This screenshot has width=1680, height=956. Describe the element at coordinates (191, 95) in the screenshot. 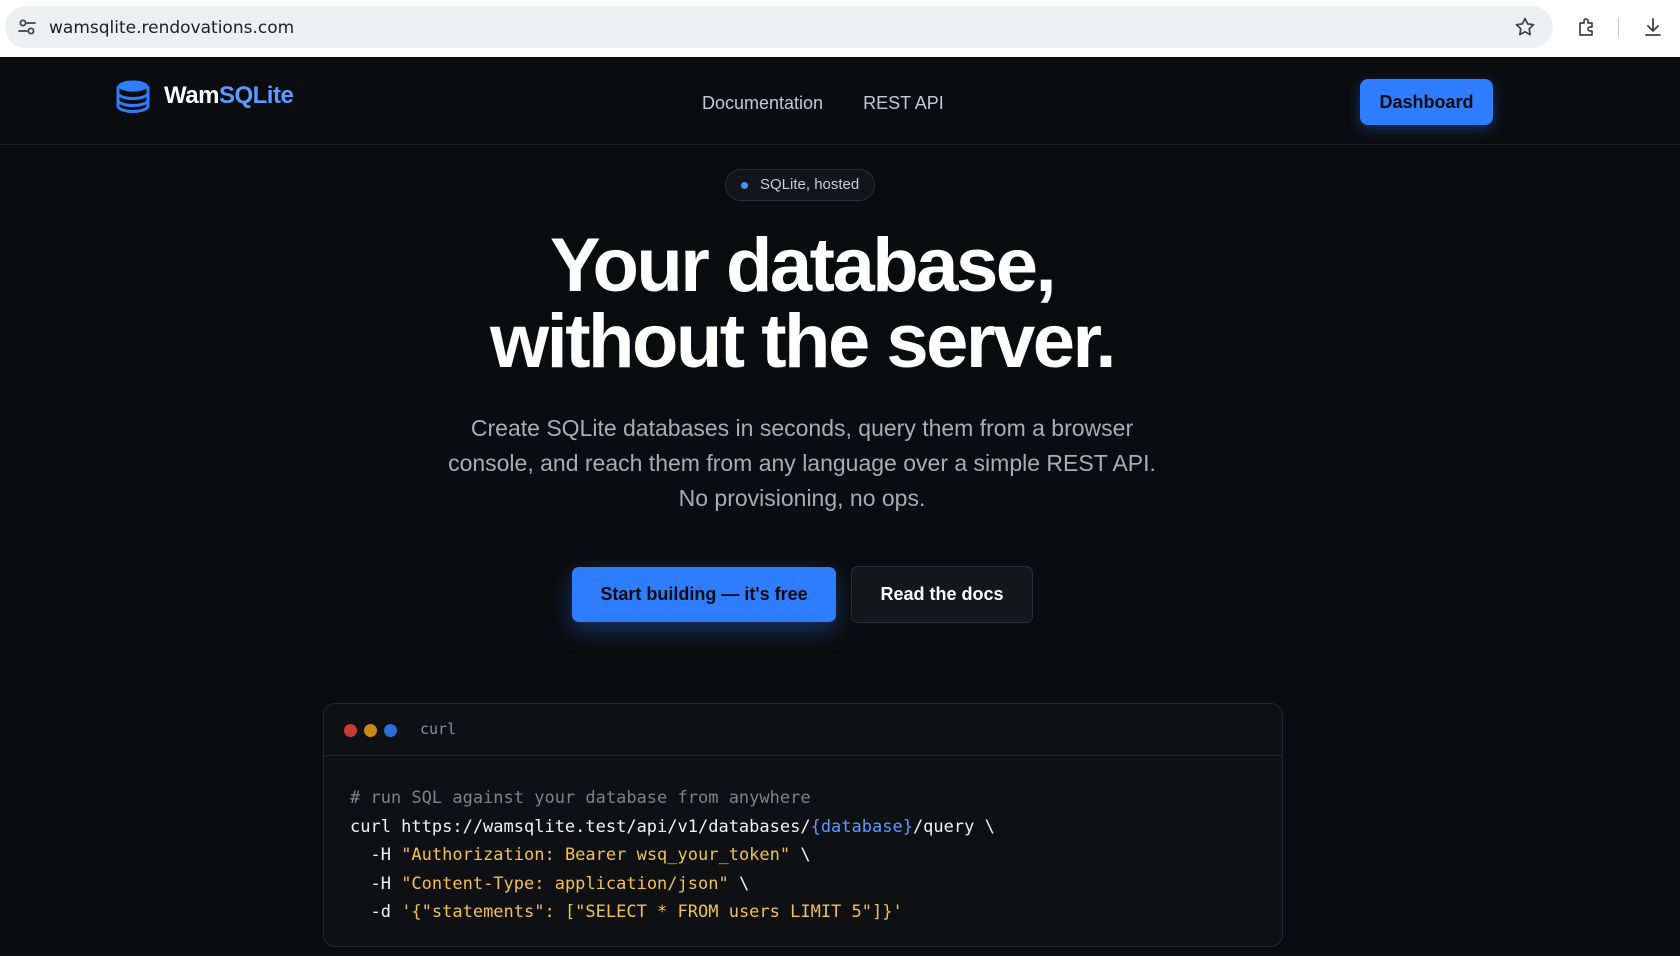

I see `brand-name-wam: Wam` at that location.